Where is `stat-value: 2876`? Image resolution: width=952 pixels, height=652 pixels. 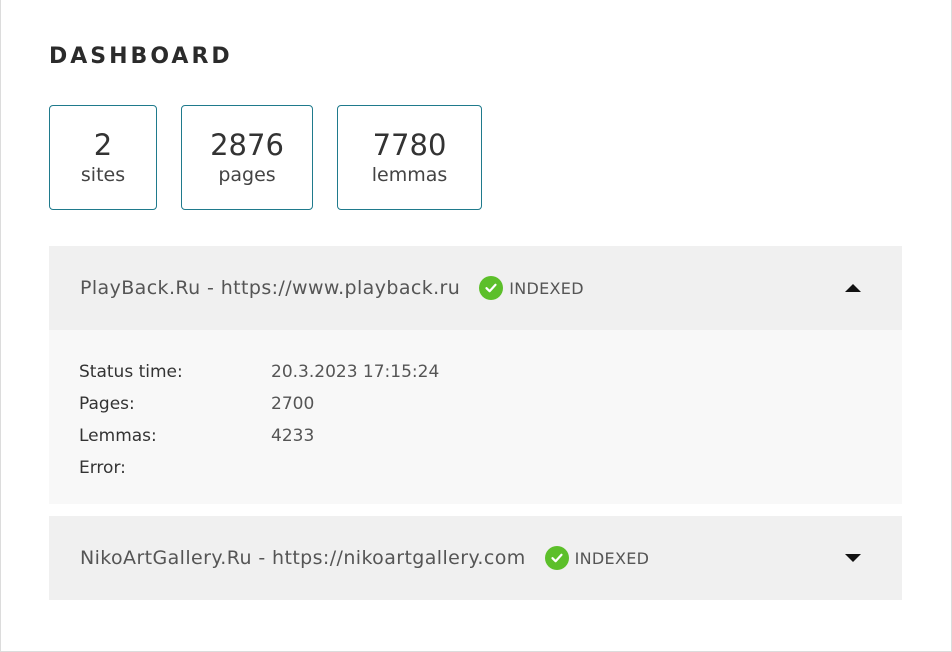
stat-value: 2876 is located at coordinates (247, 144).